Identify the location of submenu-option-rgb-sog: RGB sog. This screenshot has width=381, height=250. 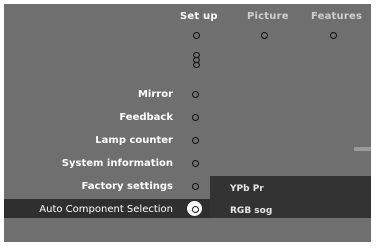
(251, 211).